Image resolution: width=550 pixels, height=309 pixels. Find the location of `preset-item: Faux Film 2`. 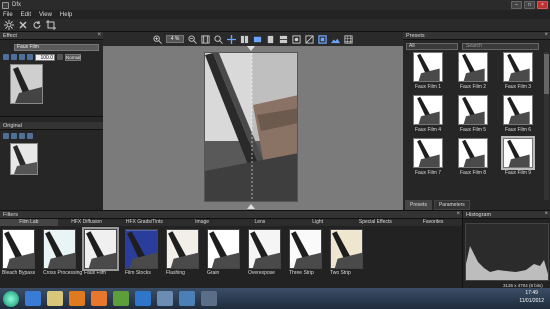

preset-item: Faux Film 2 is located at coordinates (473, 71).